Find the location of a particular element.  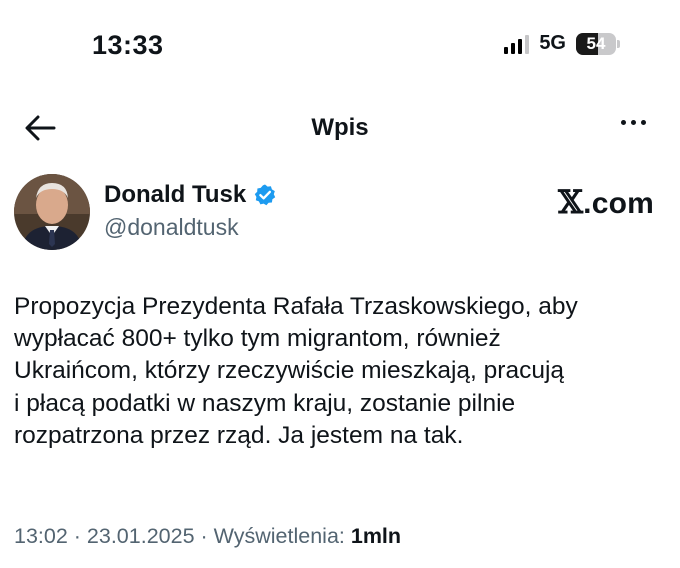

x-com-watermark: 𝕏.com is located at coordinates (606, 202).